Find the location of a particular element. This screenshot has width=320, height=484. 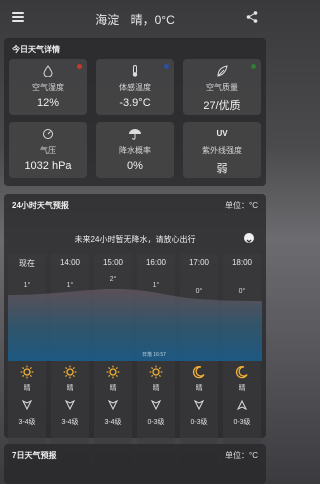

precipitation-tile: 降水概率 0% is located at coordinates (135, 150).